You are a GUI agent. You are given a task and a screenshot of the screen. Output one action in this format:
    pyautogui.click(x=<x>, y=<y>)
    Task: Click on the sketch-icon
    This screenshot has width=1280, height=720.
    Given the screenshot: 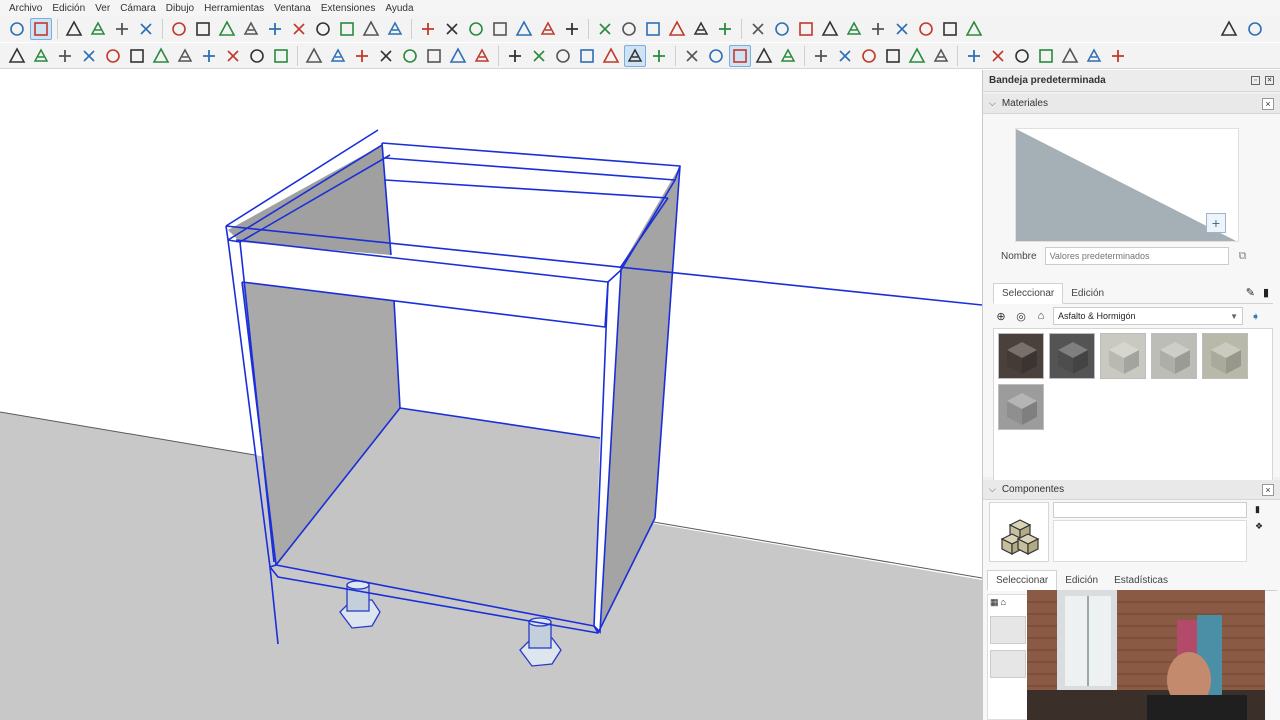 What is the action you would take?
    pyautogui.click(x=434, y=56)
    